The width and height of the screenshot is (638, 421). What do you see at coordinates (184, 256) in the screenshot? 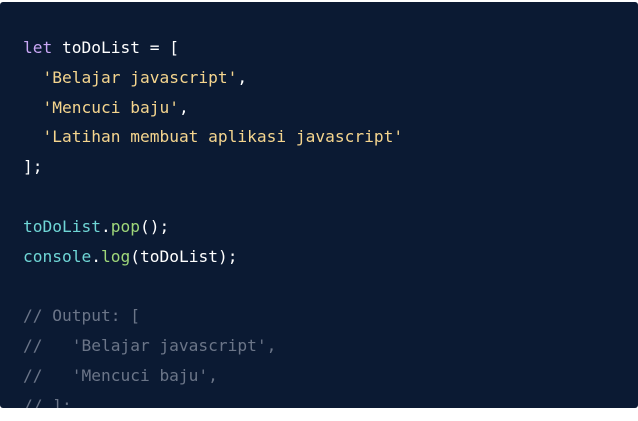
I see `call-args: (toDoList);` at bounding box center [184, 256].